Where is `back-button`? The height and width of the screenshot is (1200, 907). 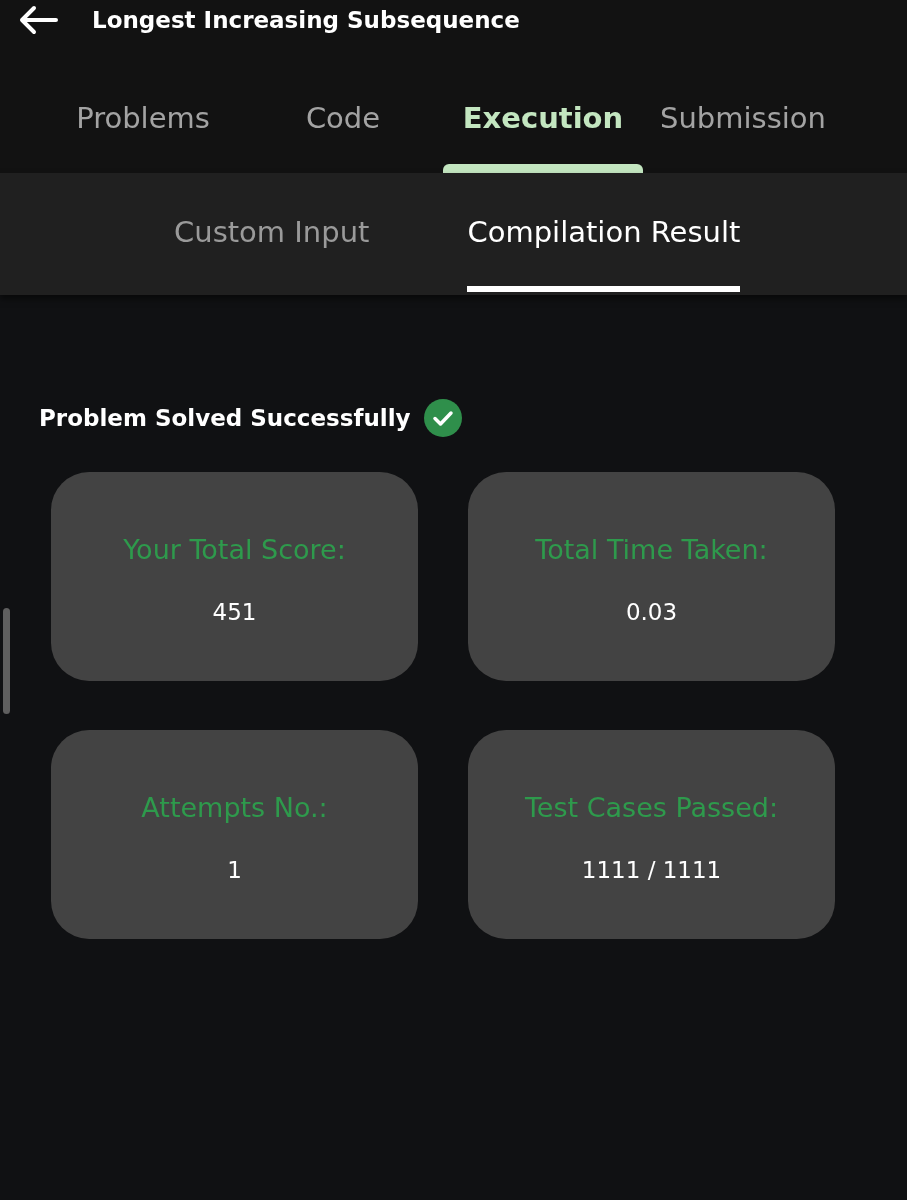
back-button is located at coordinates (38, 20).